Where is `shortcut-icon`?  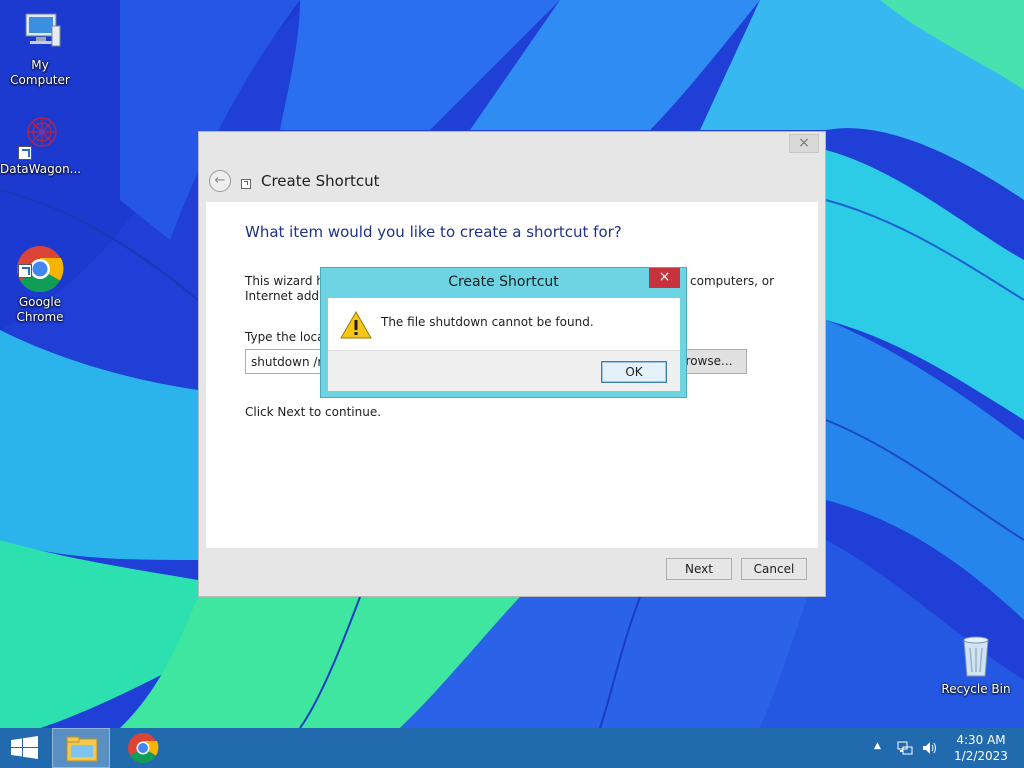
shortcut-icon is located at coordinates (246, 184).